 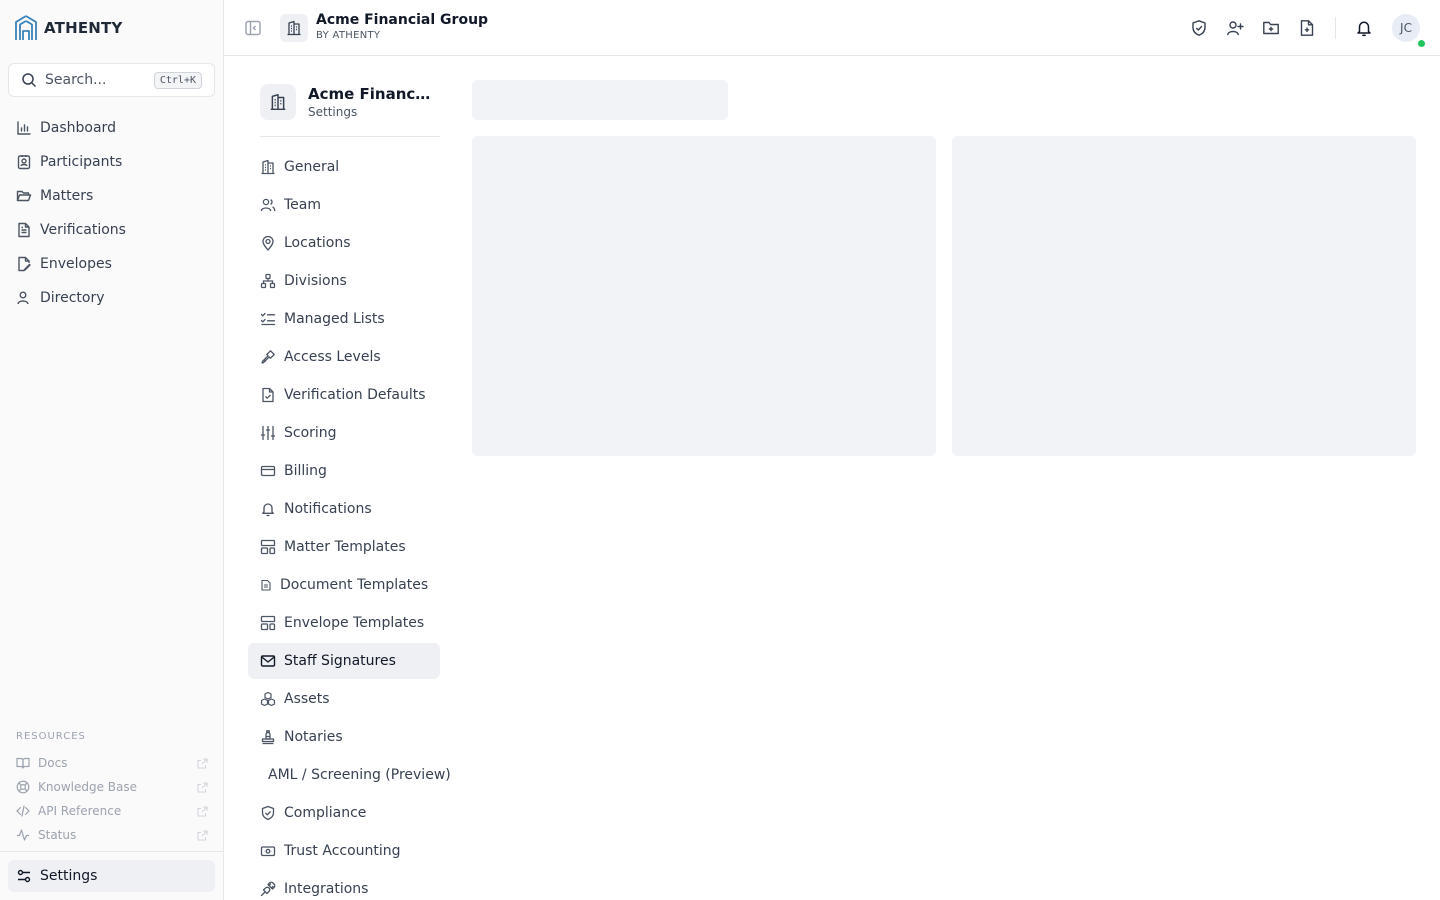 I want to click on settings-item-locations: Locations, so click(x=344, y=243).